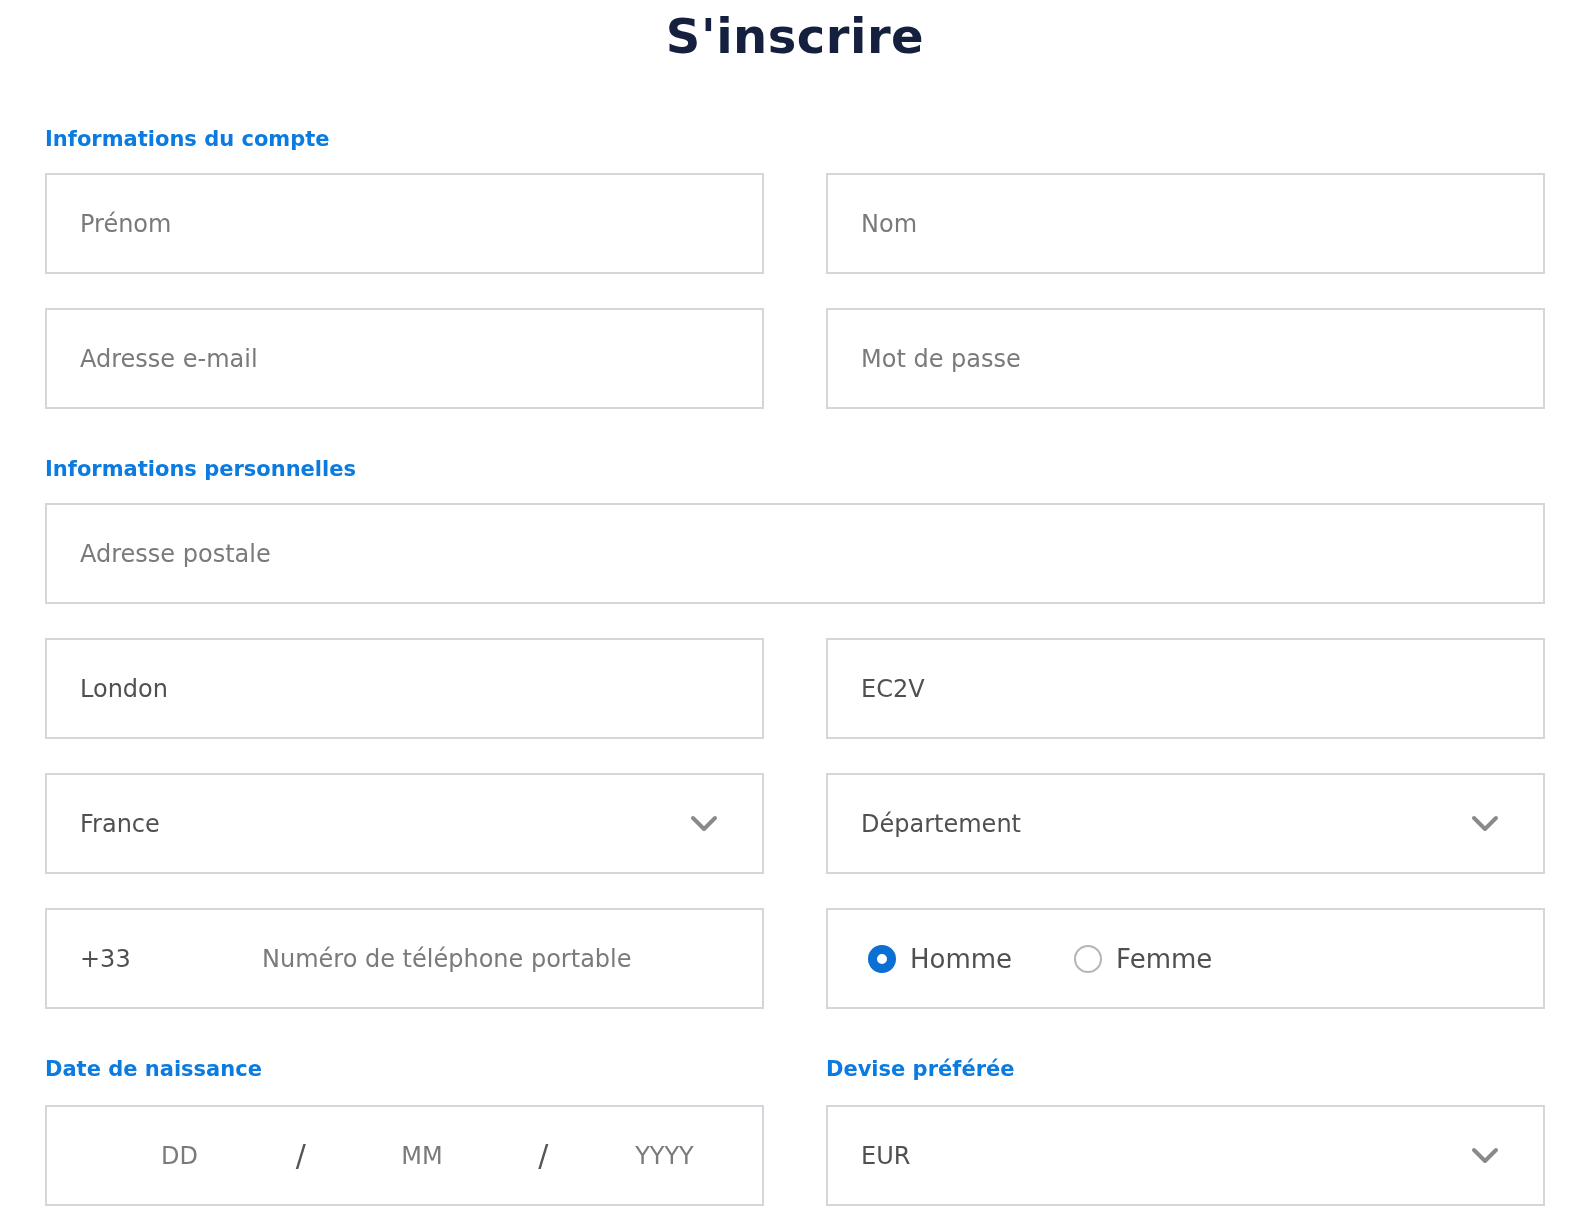 The image size is (1586, 1232). Describe the element at coordinates (1185, 823) in the screenshot. I see `select-field: Département` at that location.